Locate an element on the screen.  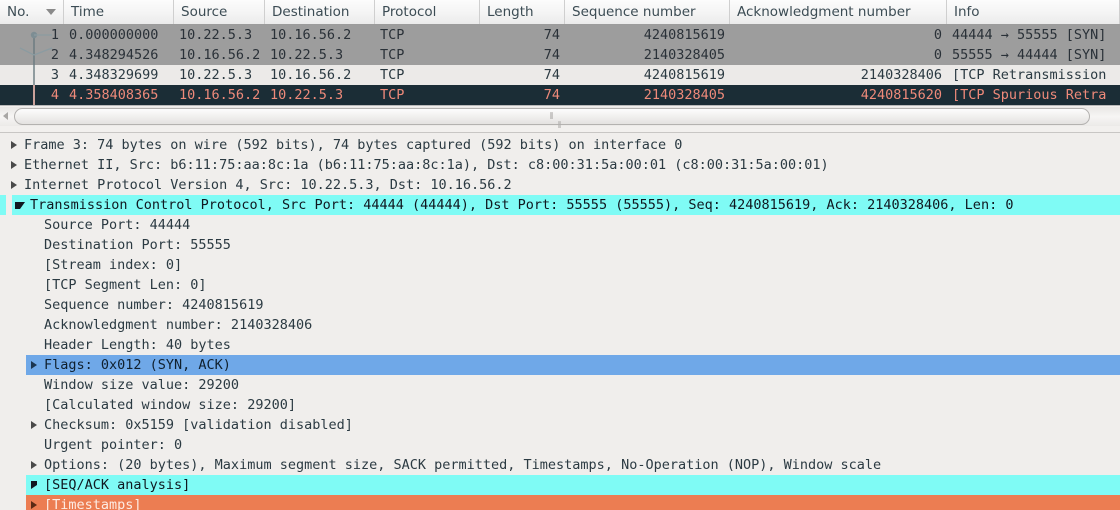
column-header-label: Protocol is located at coordinates (409, 12).